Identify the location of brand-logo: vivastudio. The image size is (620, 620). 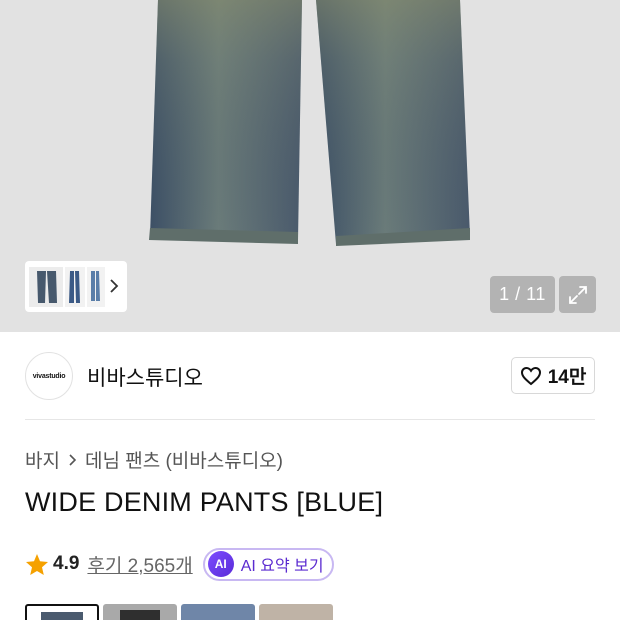
(49, 376).